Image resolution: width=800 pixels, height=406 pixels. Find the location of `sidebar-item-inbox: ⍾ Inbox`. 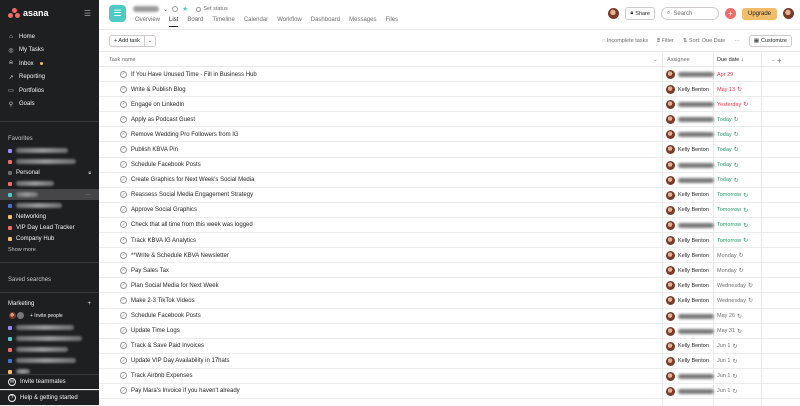

sidebar-item-inbox: ⍾ Inbox is located at coordinates (49, 64).